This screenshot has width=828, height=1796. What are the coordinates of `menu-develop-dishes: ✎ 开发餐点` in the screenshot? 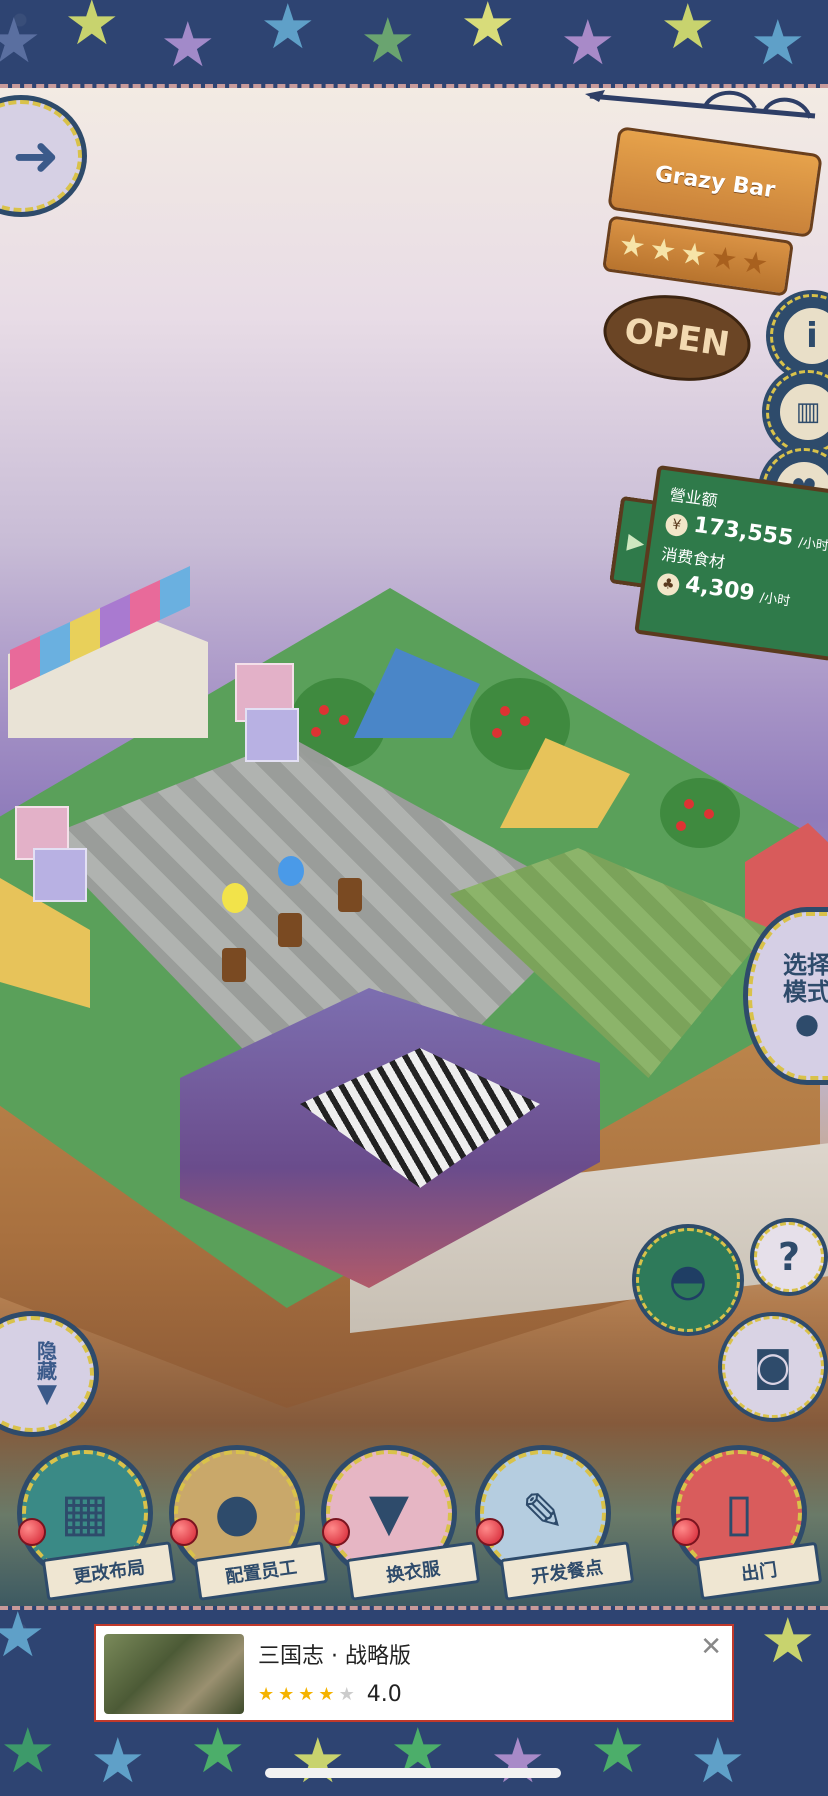 It's located at (553, 1525).